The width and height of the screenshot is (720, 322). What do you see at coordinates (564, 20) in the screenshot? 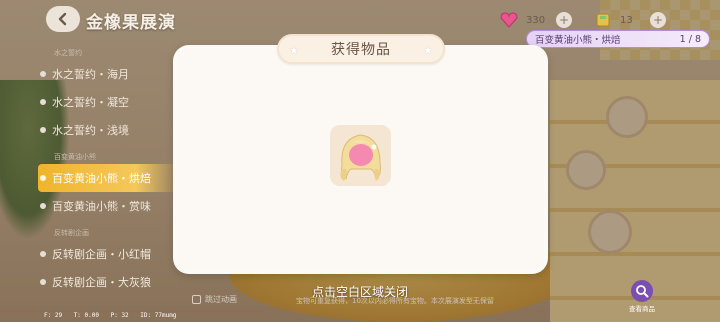
I see `add-diamond-button: +` at bounding box center [564, 20].